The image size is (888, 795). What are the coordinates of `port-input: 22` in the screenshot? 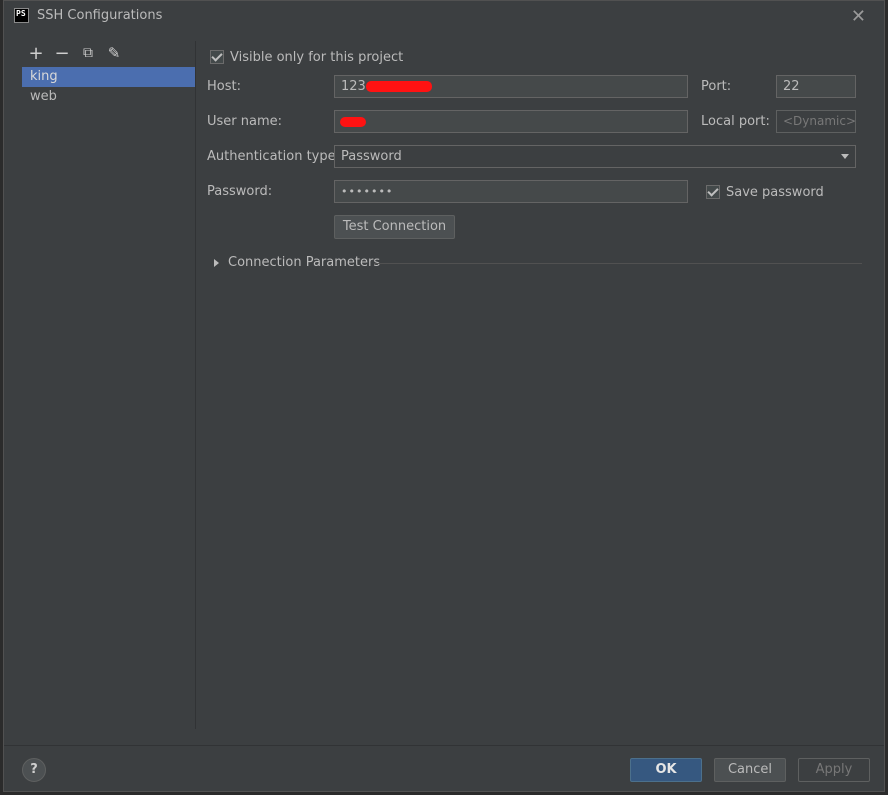 It's located at (816, 86).